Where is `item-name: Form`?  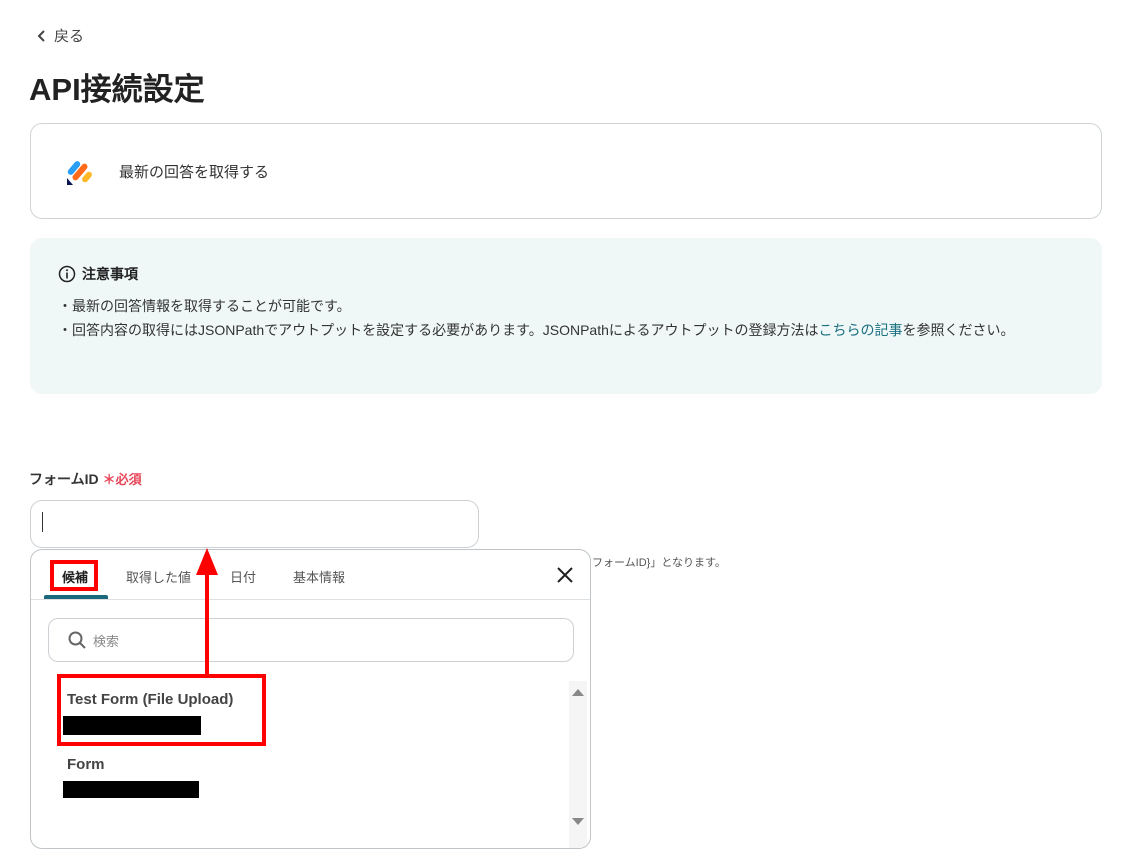
item-name: Form is located at coordinates (86, 764).